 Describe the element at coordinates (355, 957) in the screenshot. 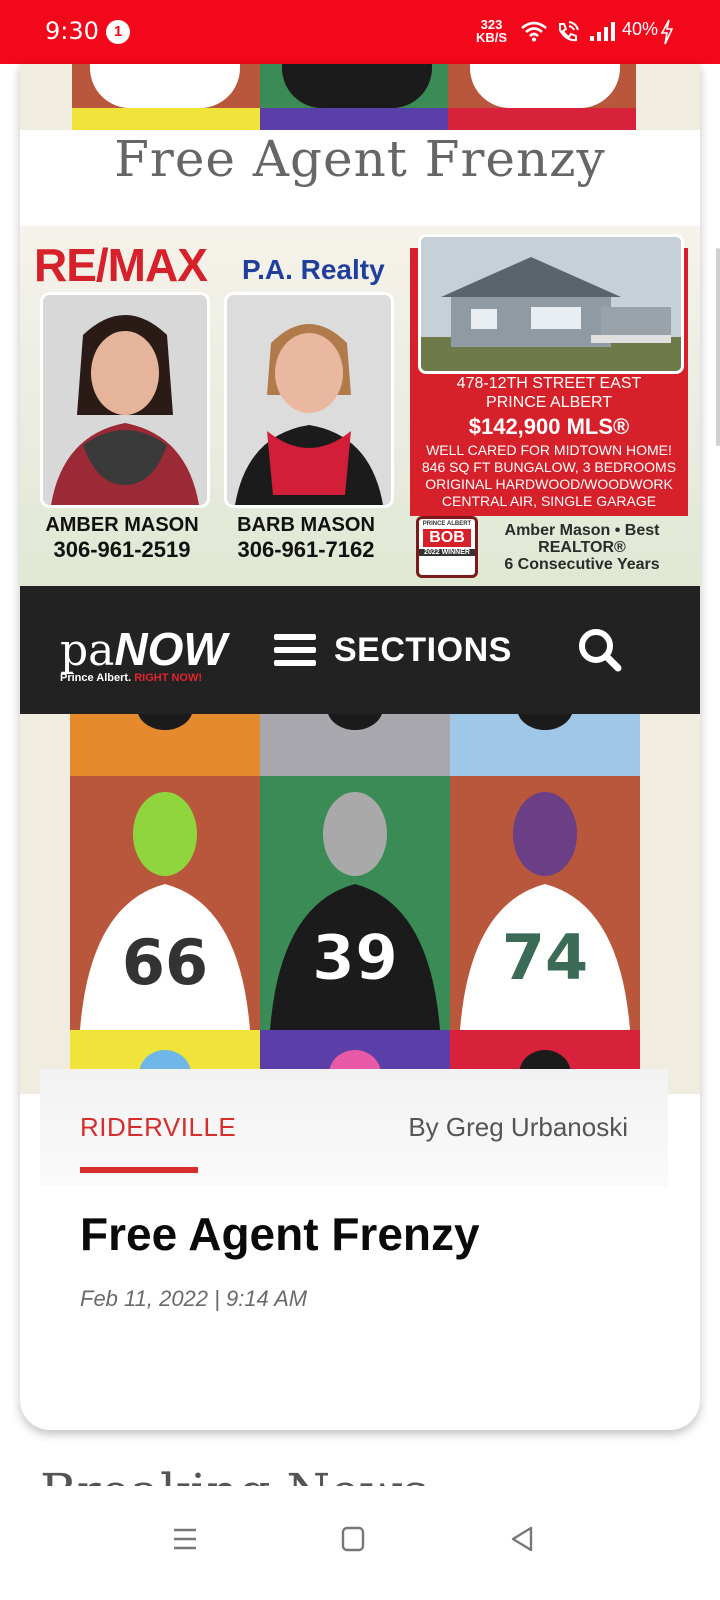

I see `jersey-number: 39` at that location.